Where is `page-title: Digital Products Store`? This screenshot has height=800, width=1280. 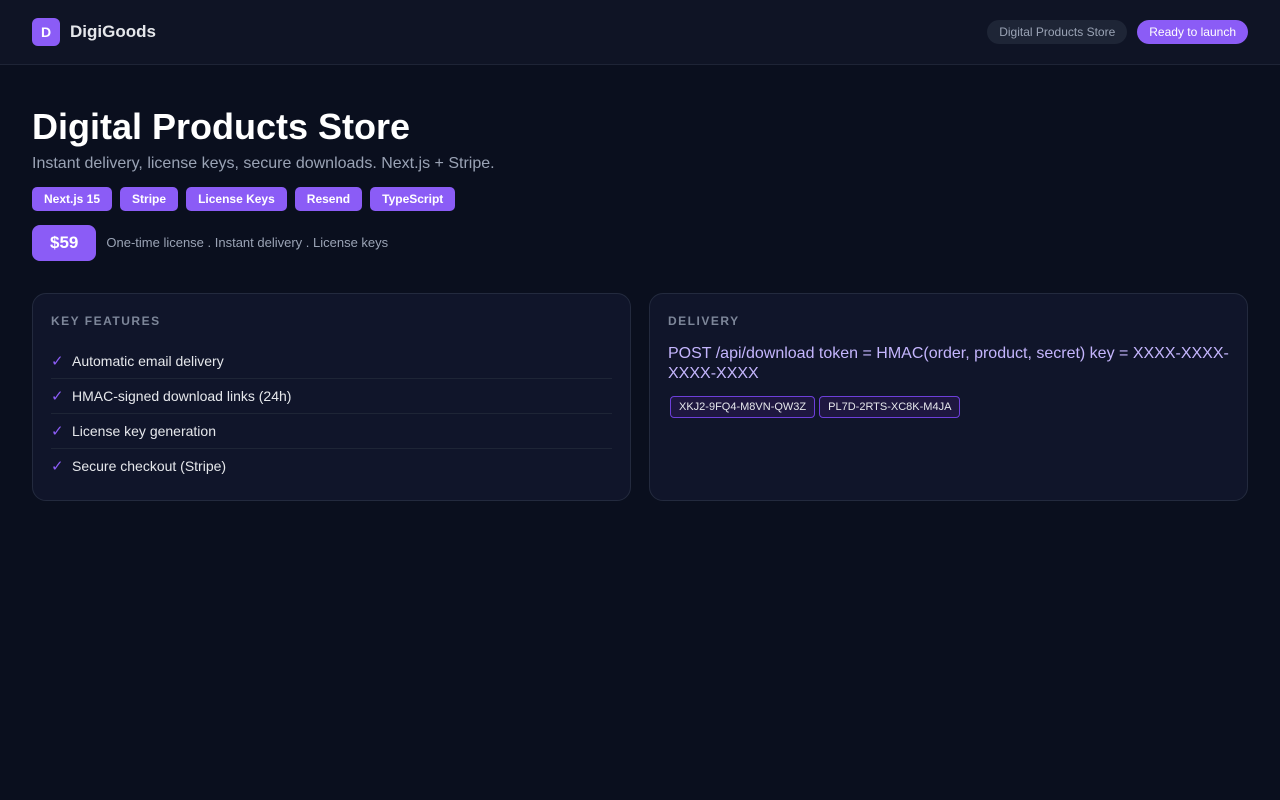
page-title: Digital Products Store is located at coordinates (221, 126).